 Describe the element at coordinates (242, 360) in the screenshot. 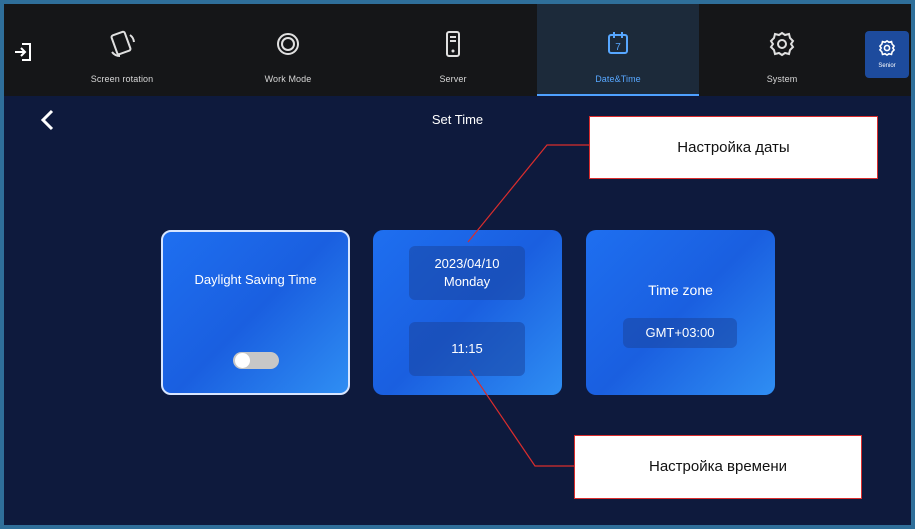

I see `toggle-knob` at that location.